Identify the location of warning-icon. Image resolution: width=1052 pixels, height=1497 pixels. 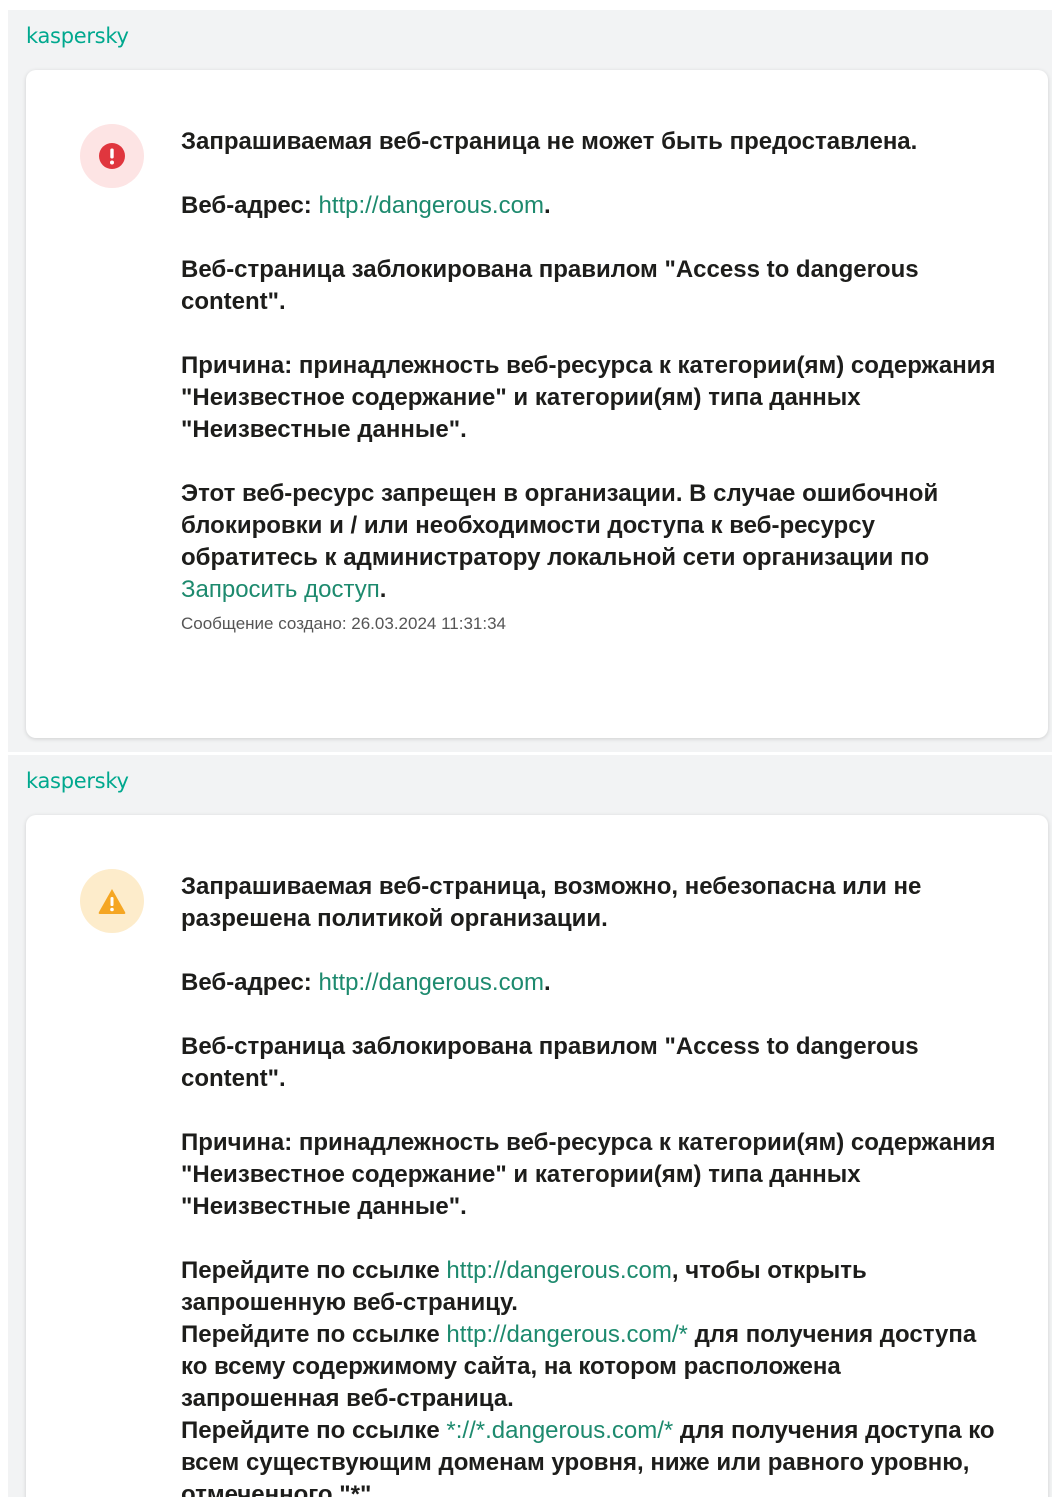
(112, 901).